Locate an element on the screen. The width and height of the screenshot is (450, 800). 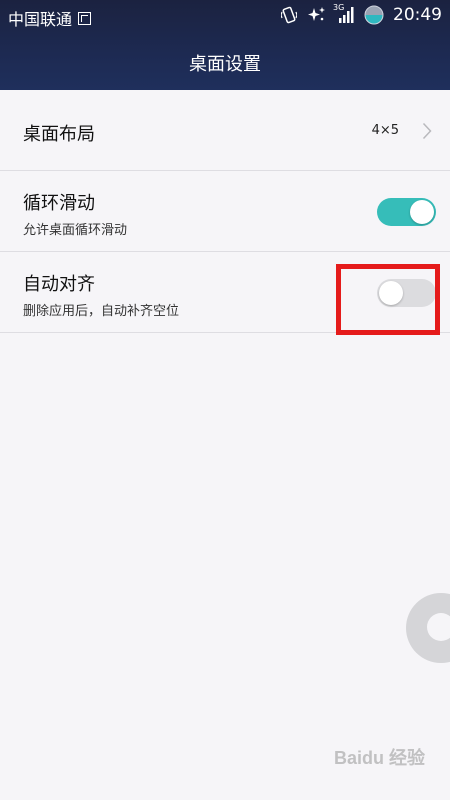
status-icons: 3G 20:49 is located at coordinates (361, 14).